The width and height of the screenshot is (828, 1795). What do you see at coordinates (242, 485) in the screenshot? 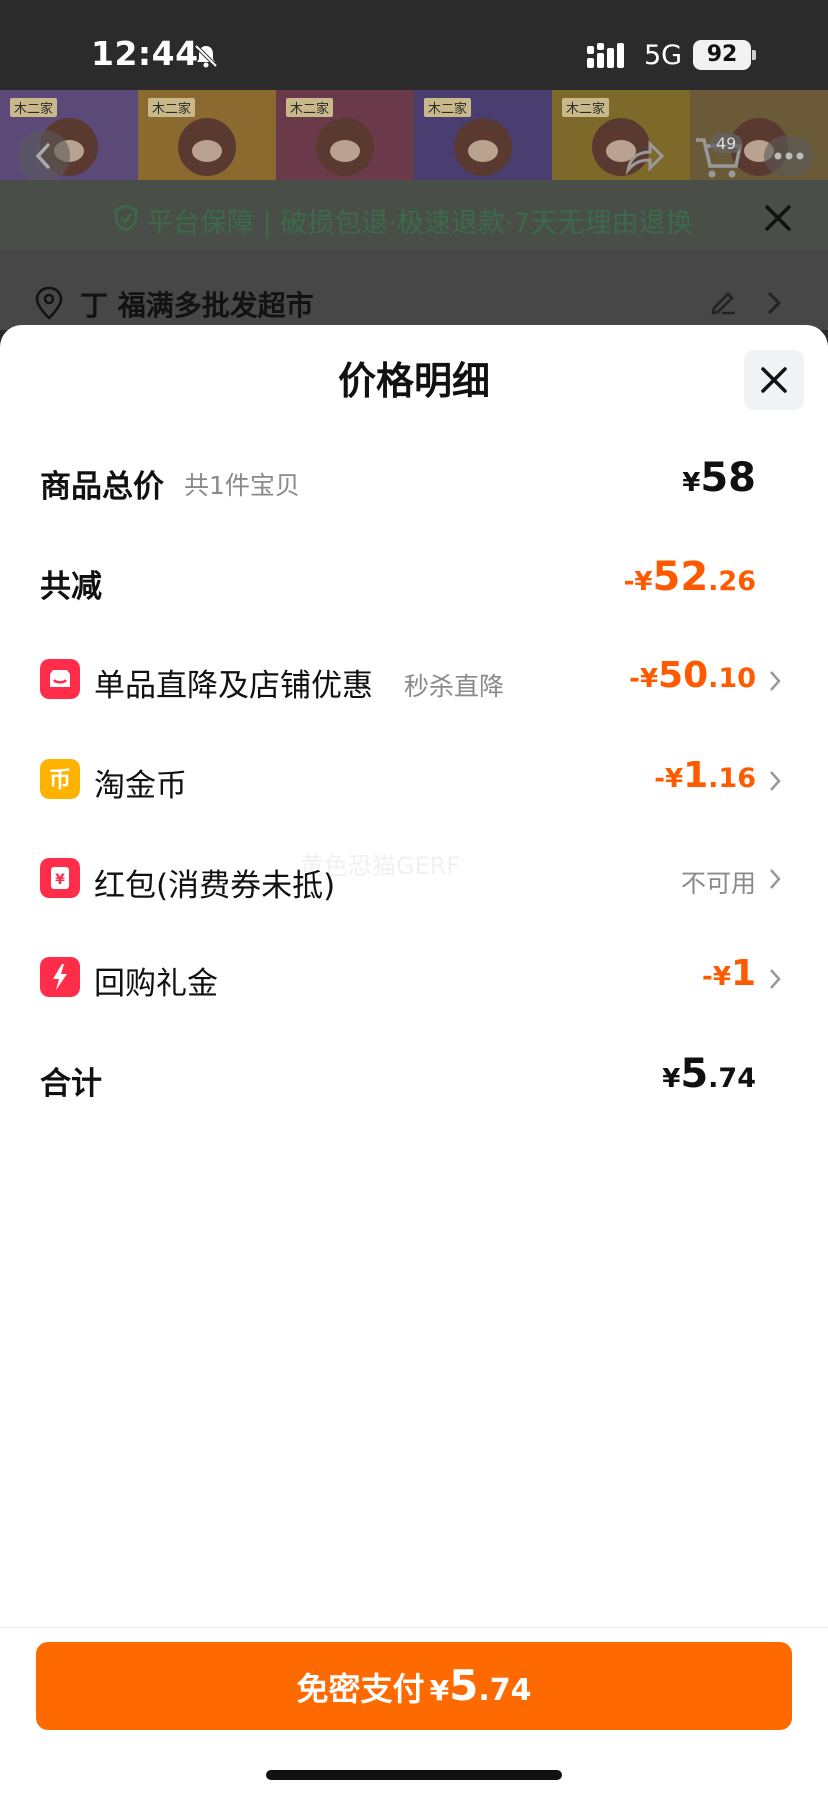
I see `item-count: 共1件宝贝` at bounding box center [242, 485].